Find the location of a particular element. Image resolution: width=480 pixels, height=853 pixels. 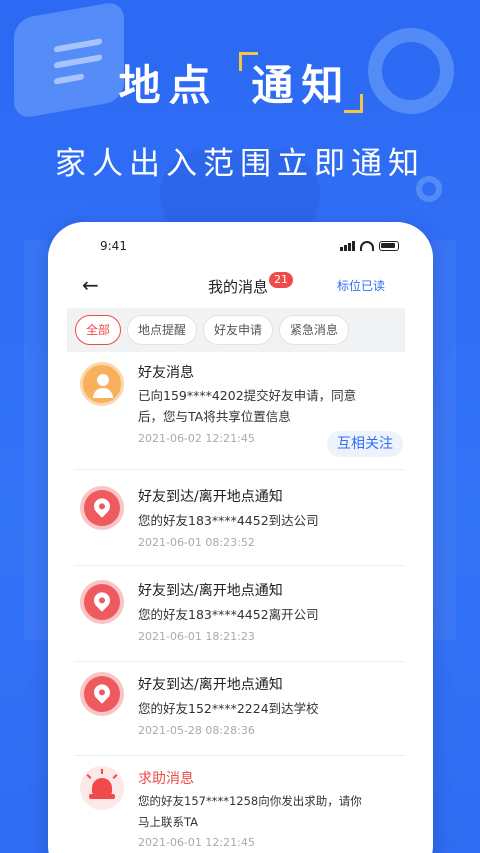

siren-icon is located at coordinates (102, 788).